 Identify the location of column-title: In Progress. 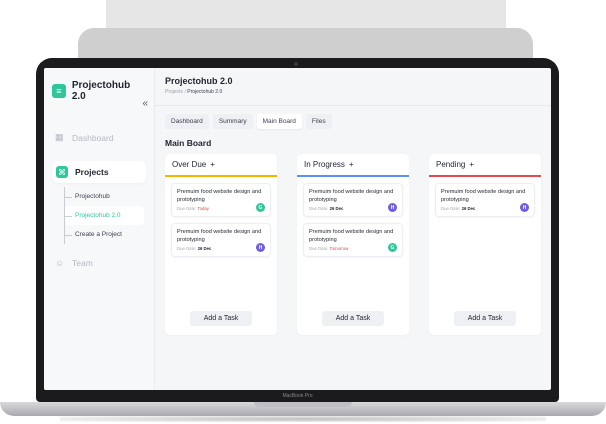
(324, 164).